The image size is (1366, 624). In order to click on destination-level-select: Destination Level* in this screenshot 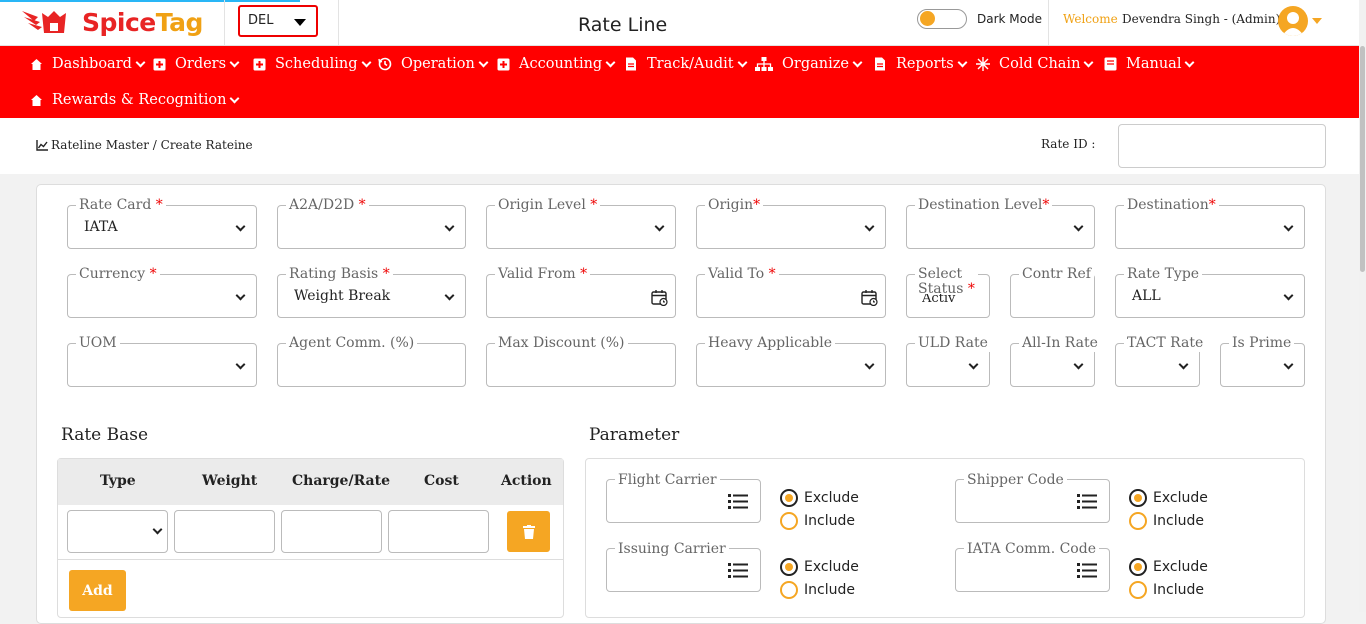, I will do `click(1000, 222)`.